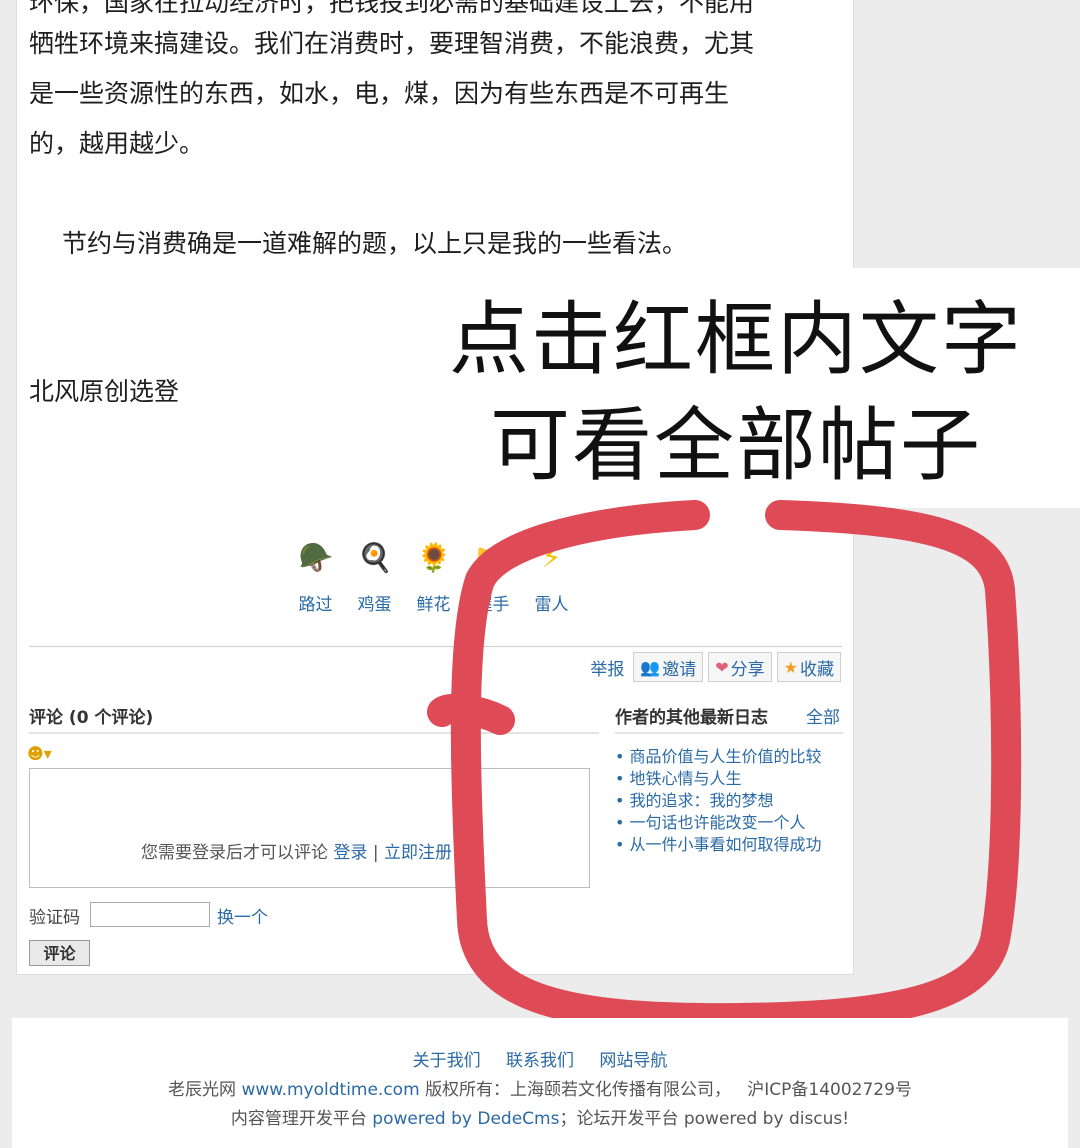 This screenshot has width=1080, height=1148. I want to click on reaction-flower: 🌻 鲜花, so click(433, 577).